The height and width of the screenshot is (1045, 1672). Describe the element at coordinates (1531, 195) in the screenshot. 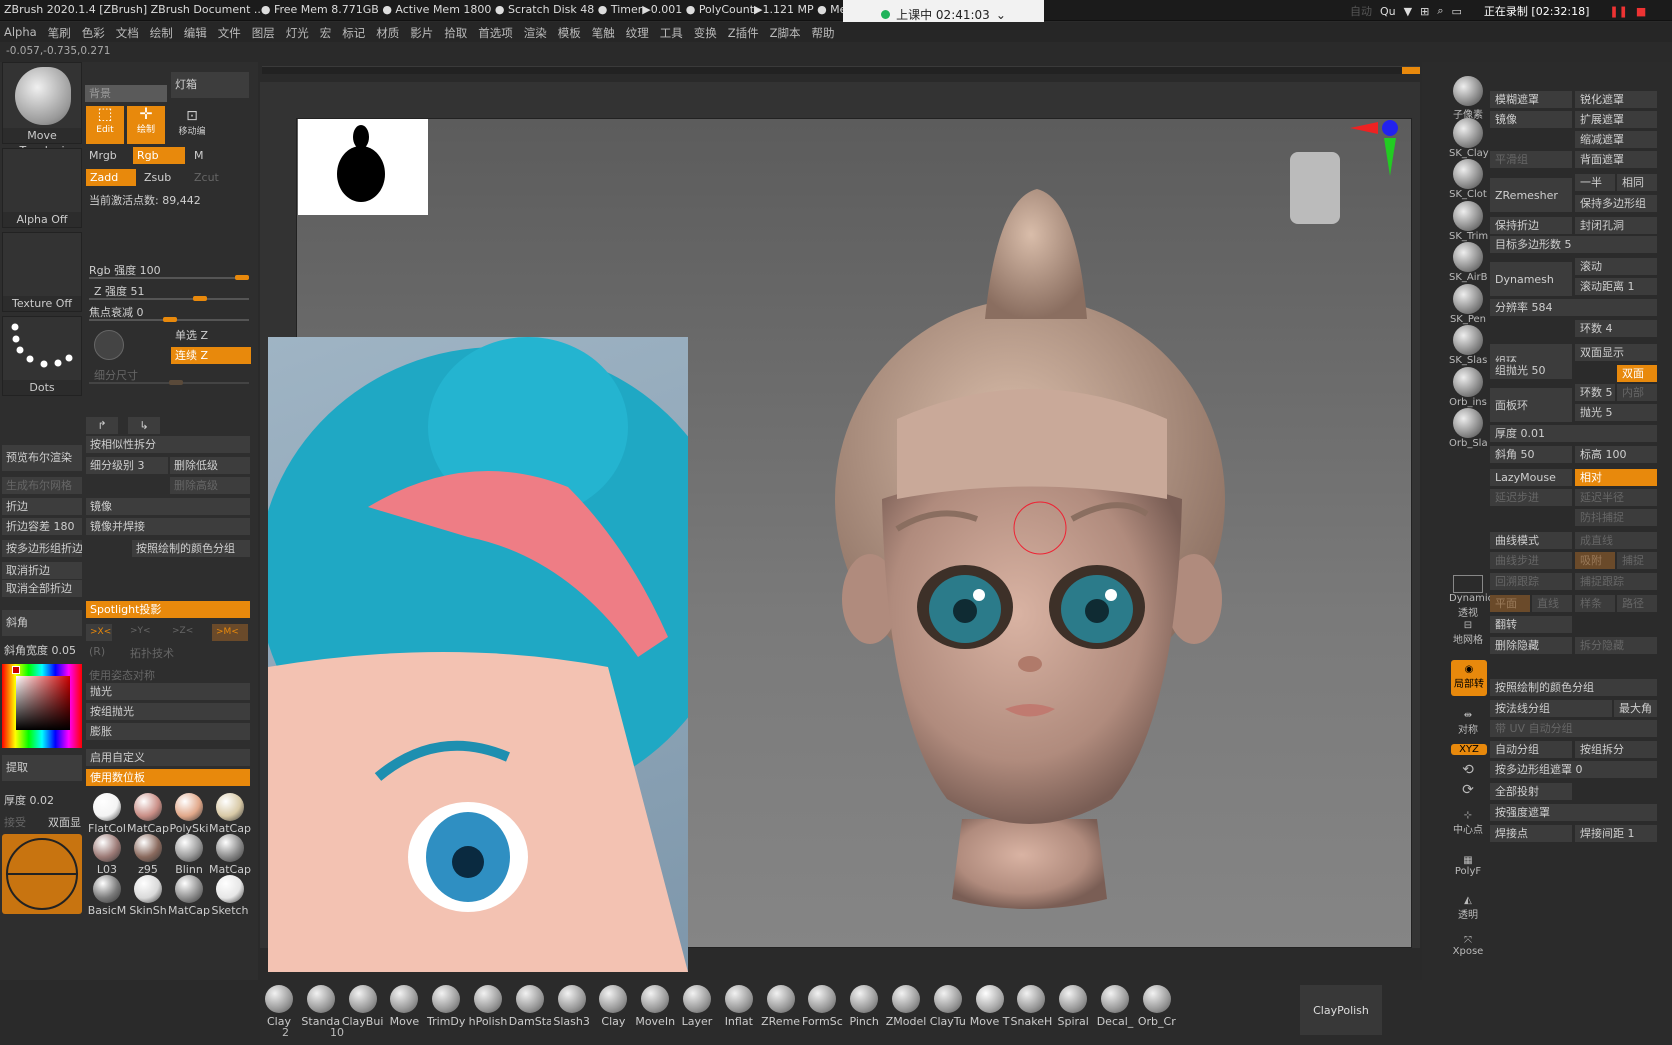

I see `zremesher-button: ZRemesher` at that location.